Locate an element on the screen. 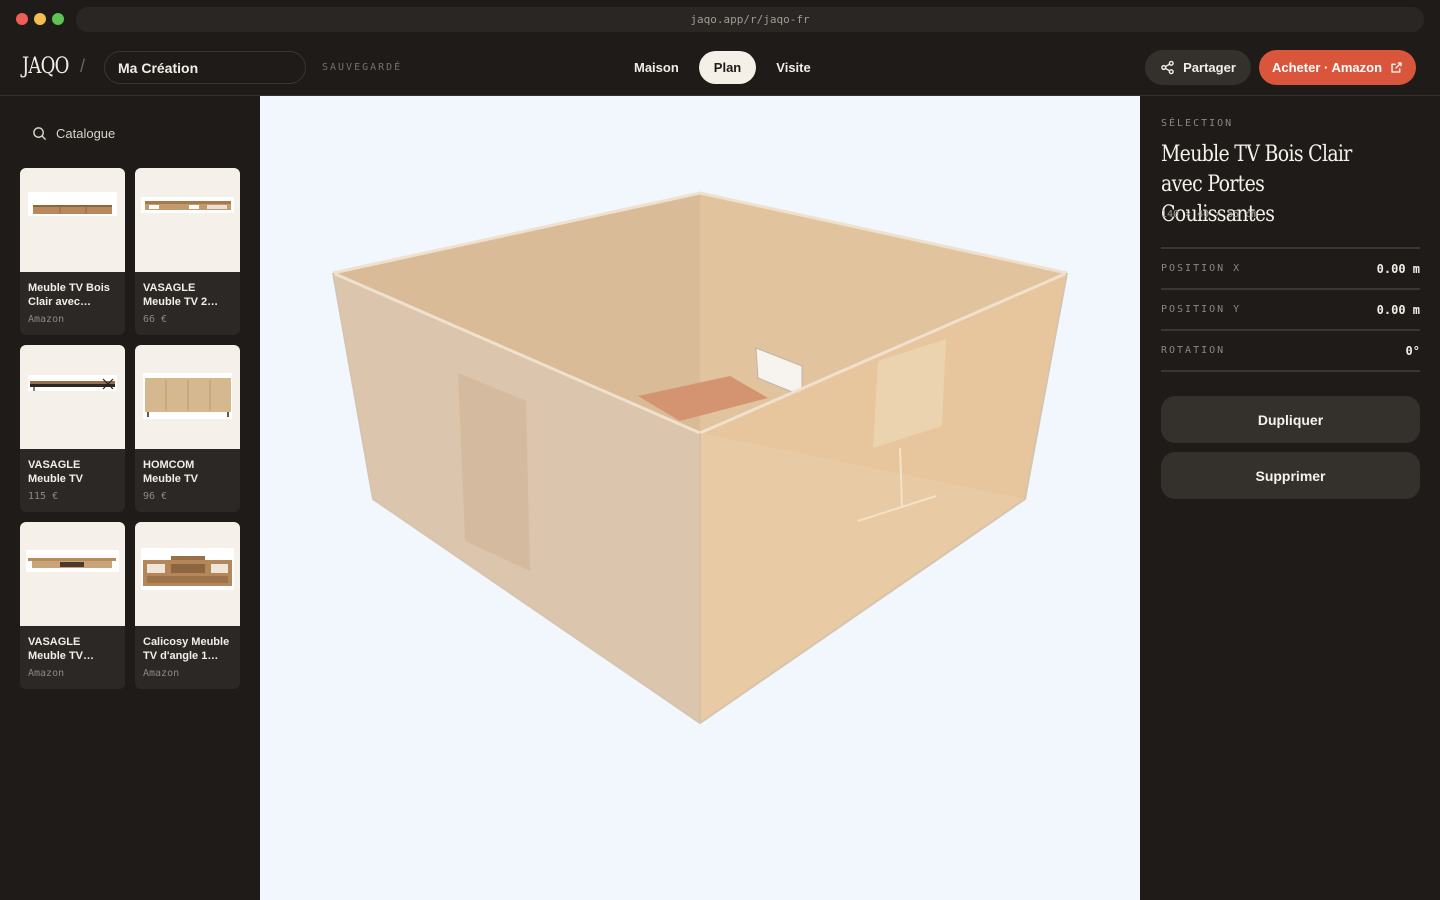 Image resolution: width=1440 pixels, height=900 pixels. catalog-item: VASAGLE Meuble TV 2… 66 € is located at coordinates (187, 251).